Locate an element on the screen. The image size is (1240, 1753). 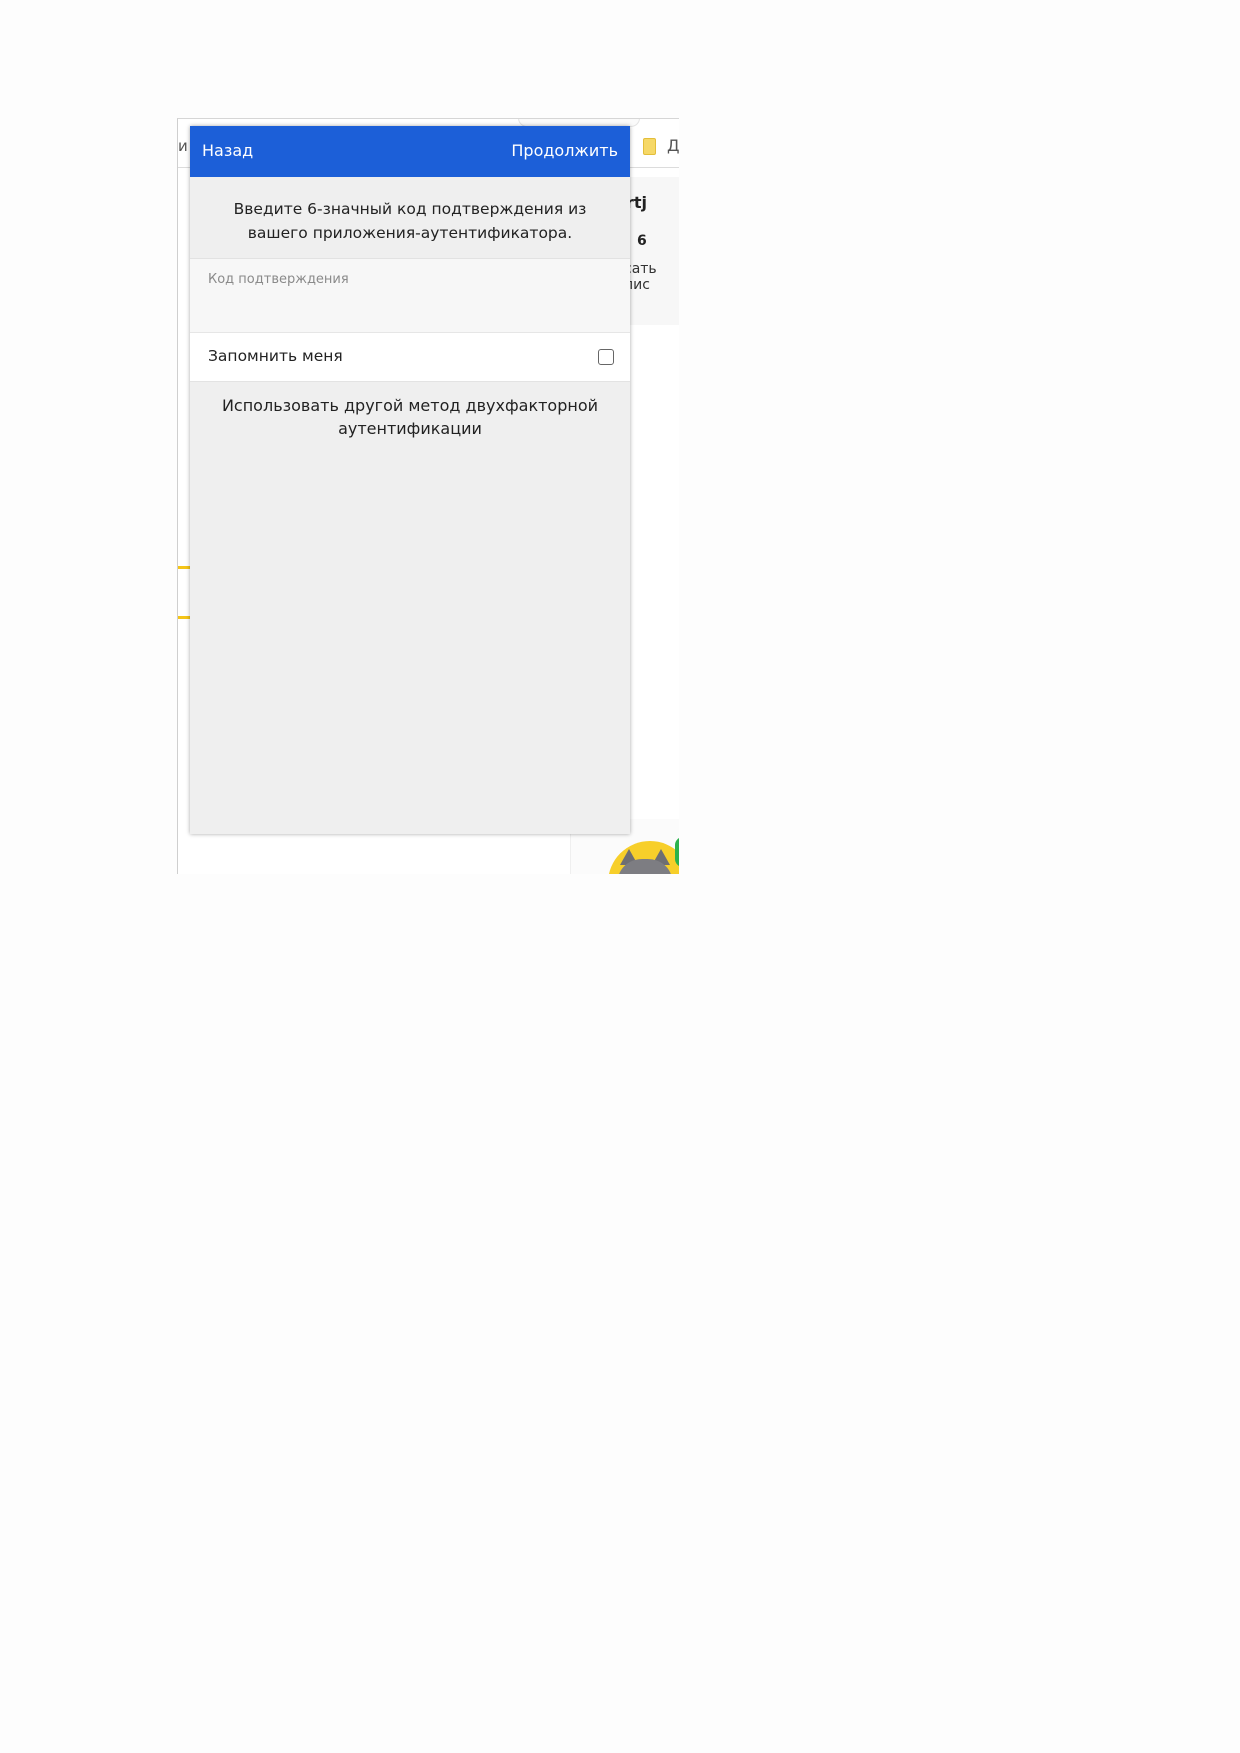
back-button: Назад is located at coordinates (227, 150).